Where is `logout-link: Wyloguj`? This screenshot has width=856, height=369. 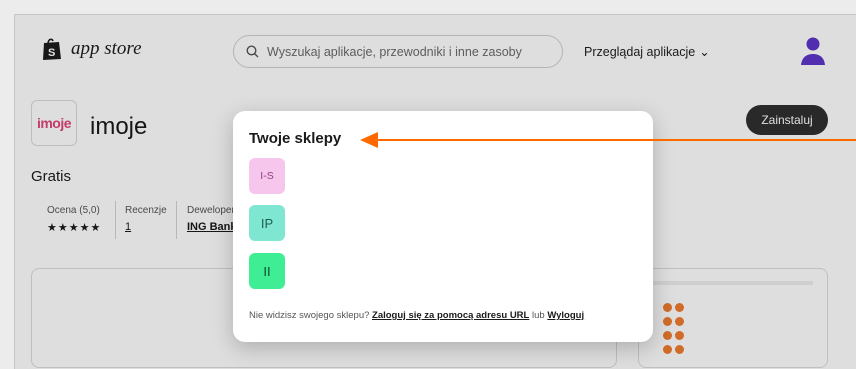 logout-link: Wyloguj is located at coordinates (565, 315).